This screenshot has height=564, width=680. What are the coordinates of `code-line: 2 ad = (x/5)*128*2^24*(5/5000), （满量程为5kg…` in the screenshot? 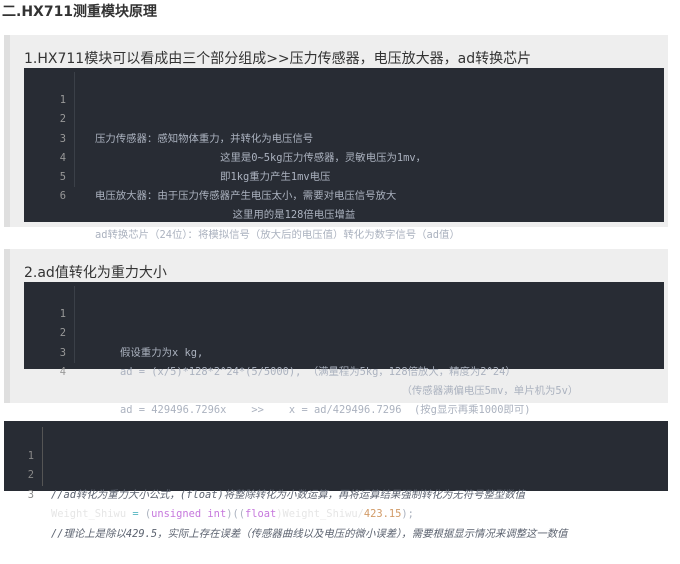 It's located at (344, 341).